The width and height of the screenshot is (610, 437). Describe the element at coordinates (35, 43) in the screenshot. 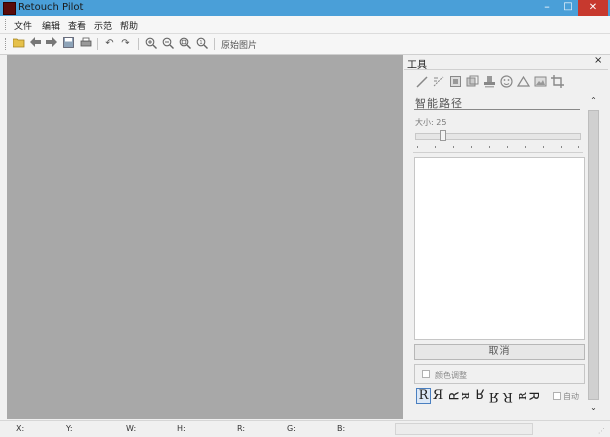

I see `back-arrow-icon` at that location.